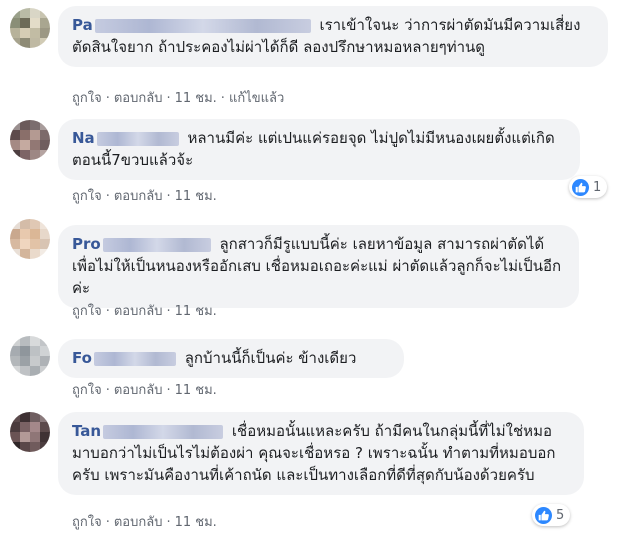 This screenshot has height=545, width=617. Describe the element at coordinates (82, 25) in the screenshot. I see `commenter-name: Pa` at that location.